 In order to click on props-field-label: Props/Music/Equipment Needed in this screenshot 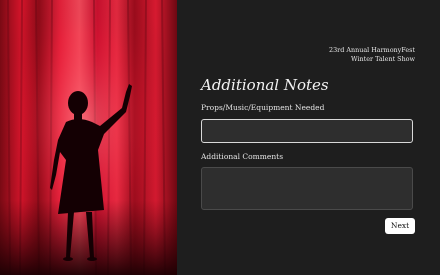, I will do `click(263, 107)`.